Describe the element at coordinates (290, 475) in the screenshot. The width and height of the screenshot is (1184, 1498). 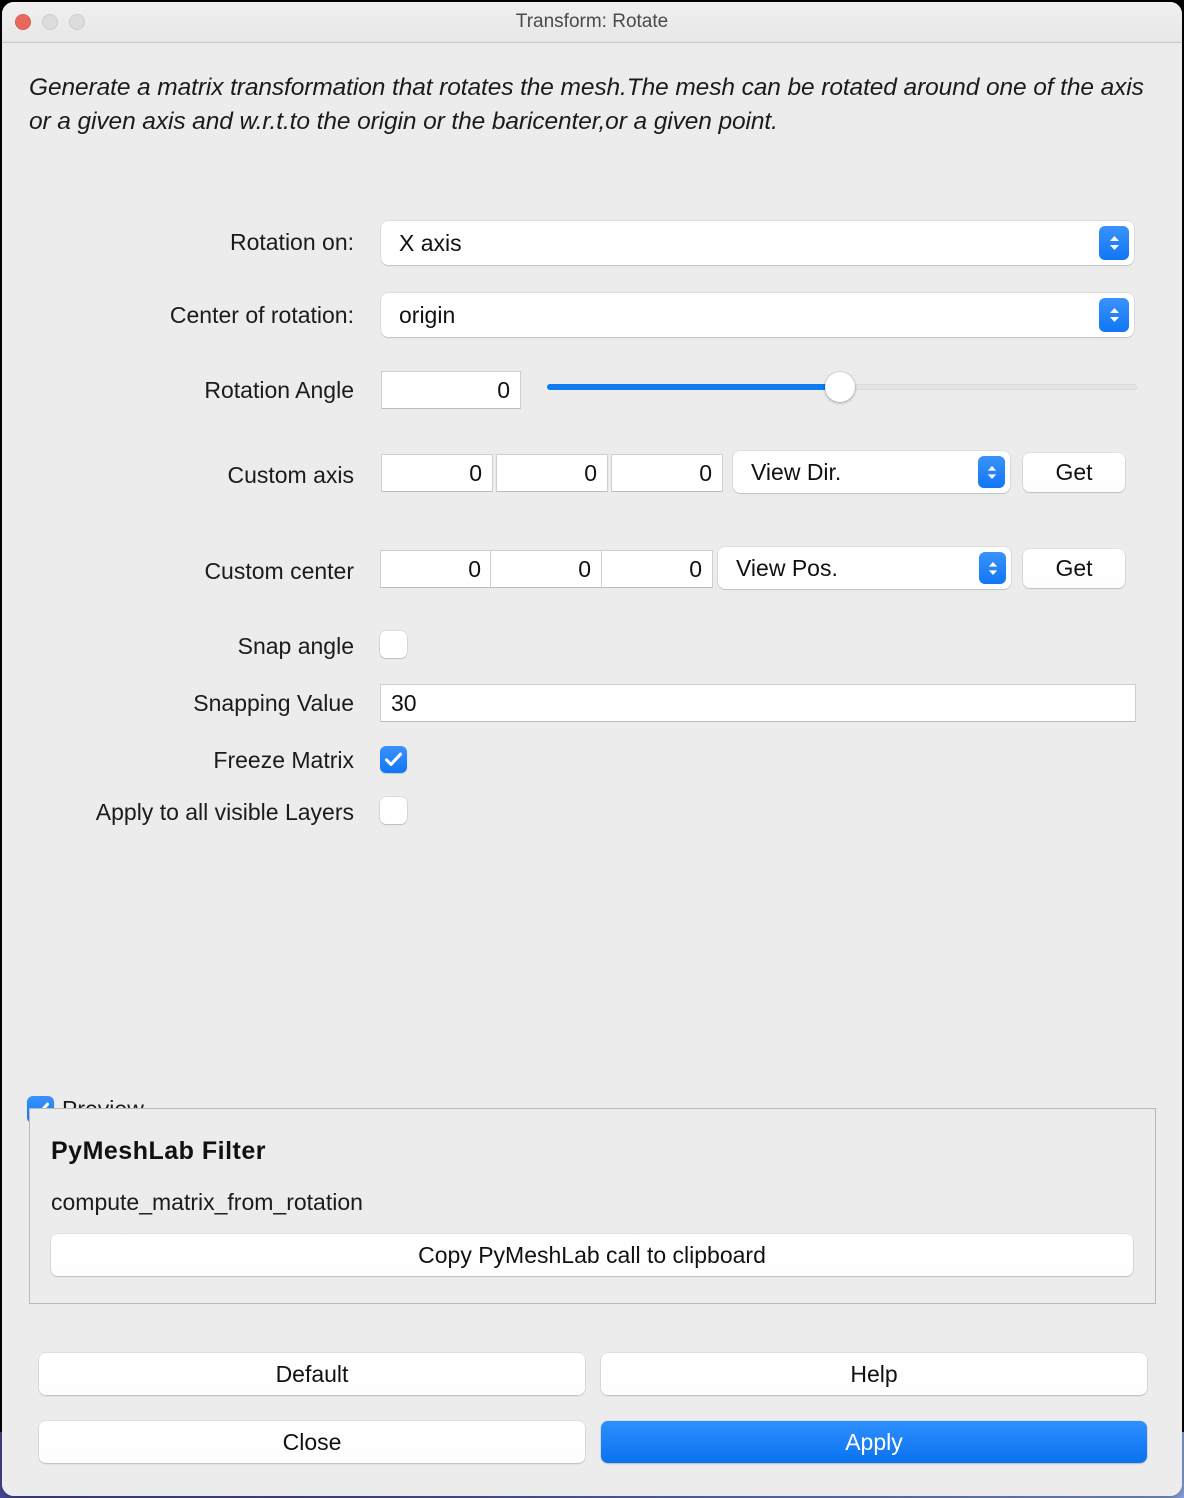
I see `custom-axis-label: Custom axis` at that location.